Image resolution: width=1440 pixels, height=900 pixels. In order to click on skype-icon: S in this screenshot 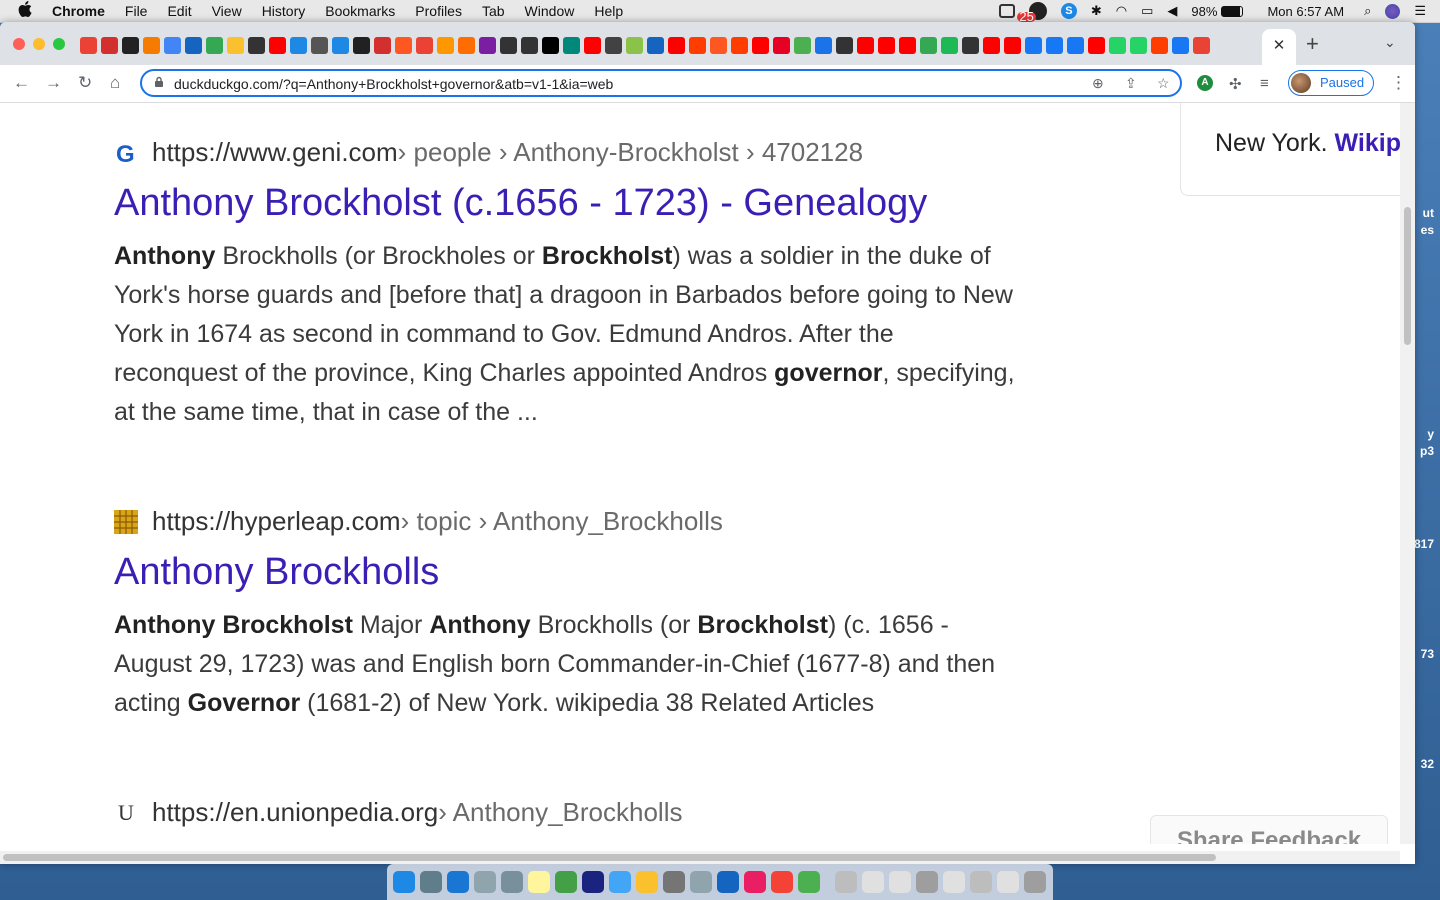, I will do `click(1068, 11)`.